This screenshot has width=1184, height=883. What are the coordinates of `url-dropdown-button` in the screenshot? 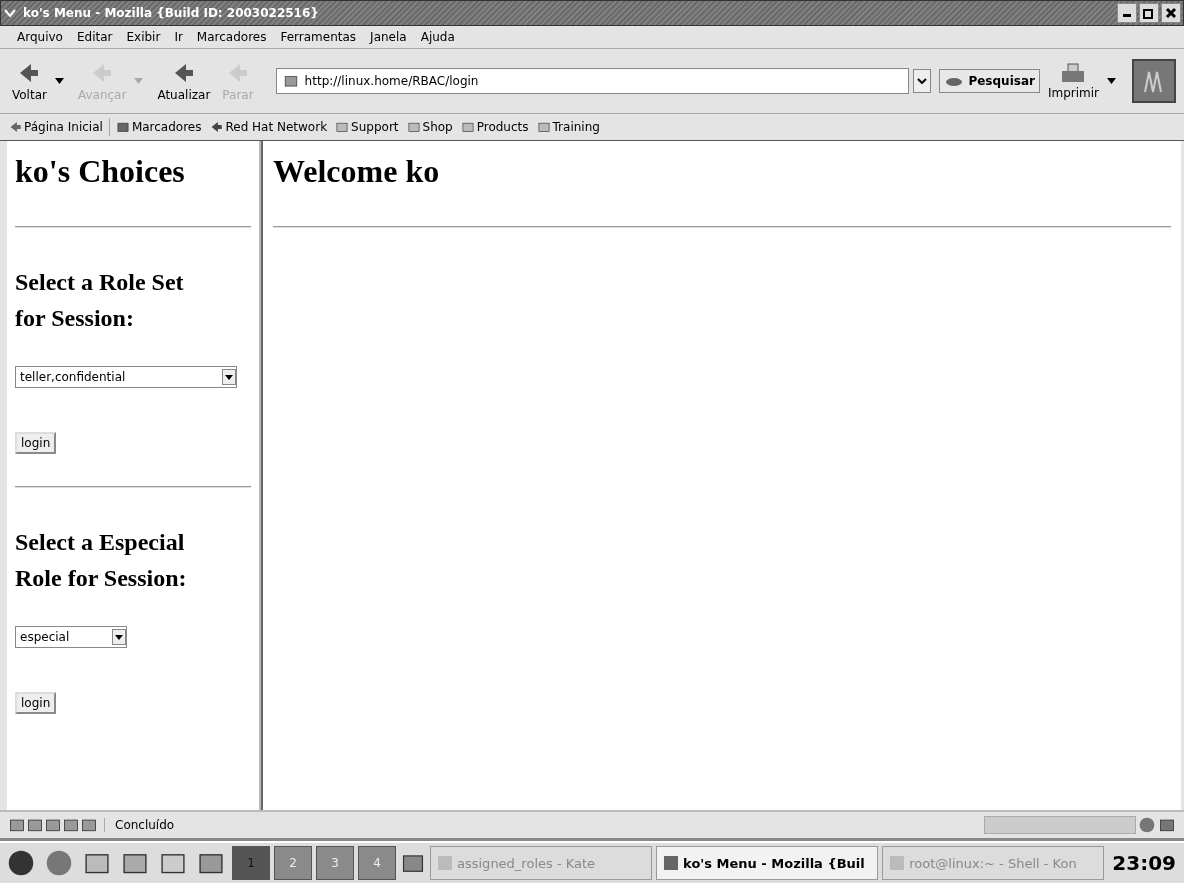 It's located at (922, 81).